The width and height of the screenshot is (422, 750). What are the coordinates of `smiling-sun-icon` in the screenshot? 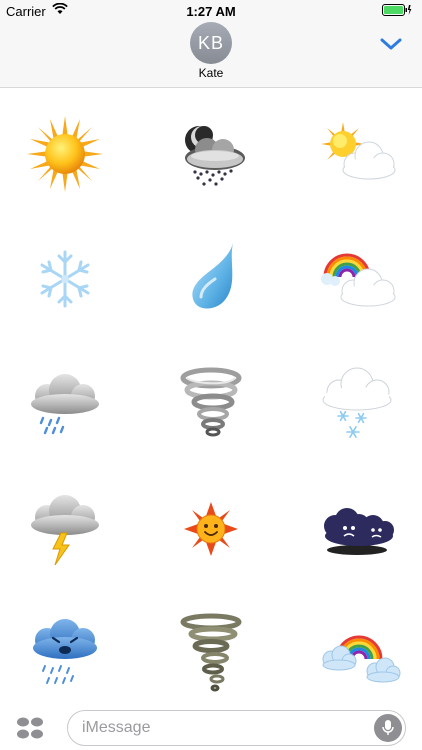 It's located at (211, 529).